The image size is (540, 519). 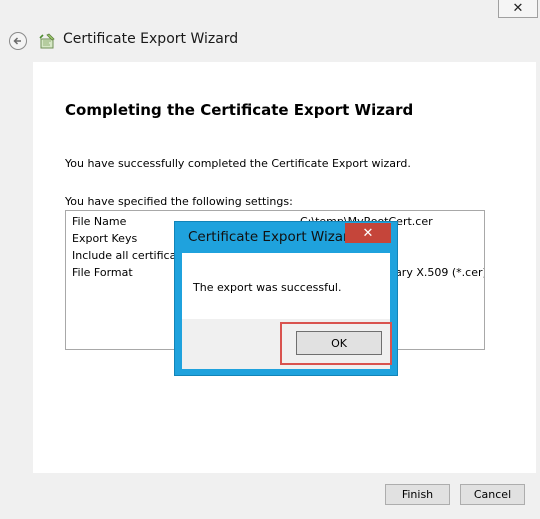 What do you see at coordinates (270, 31) in the screenshot?
I see `wizard-header: ✕ Certificate Export Wizard` at bounding box center [270, 31].